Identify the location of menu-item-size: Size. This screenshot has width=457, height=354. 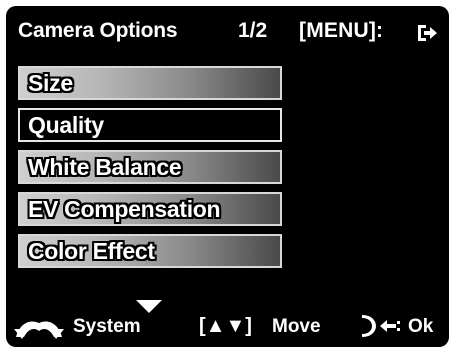
(150, 83).